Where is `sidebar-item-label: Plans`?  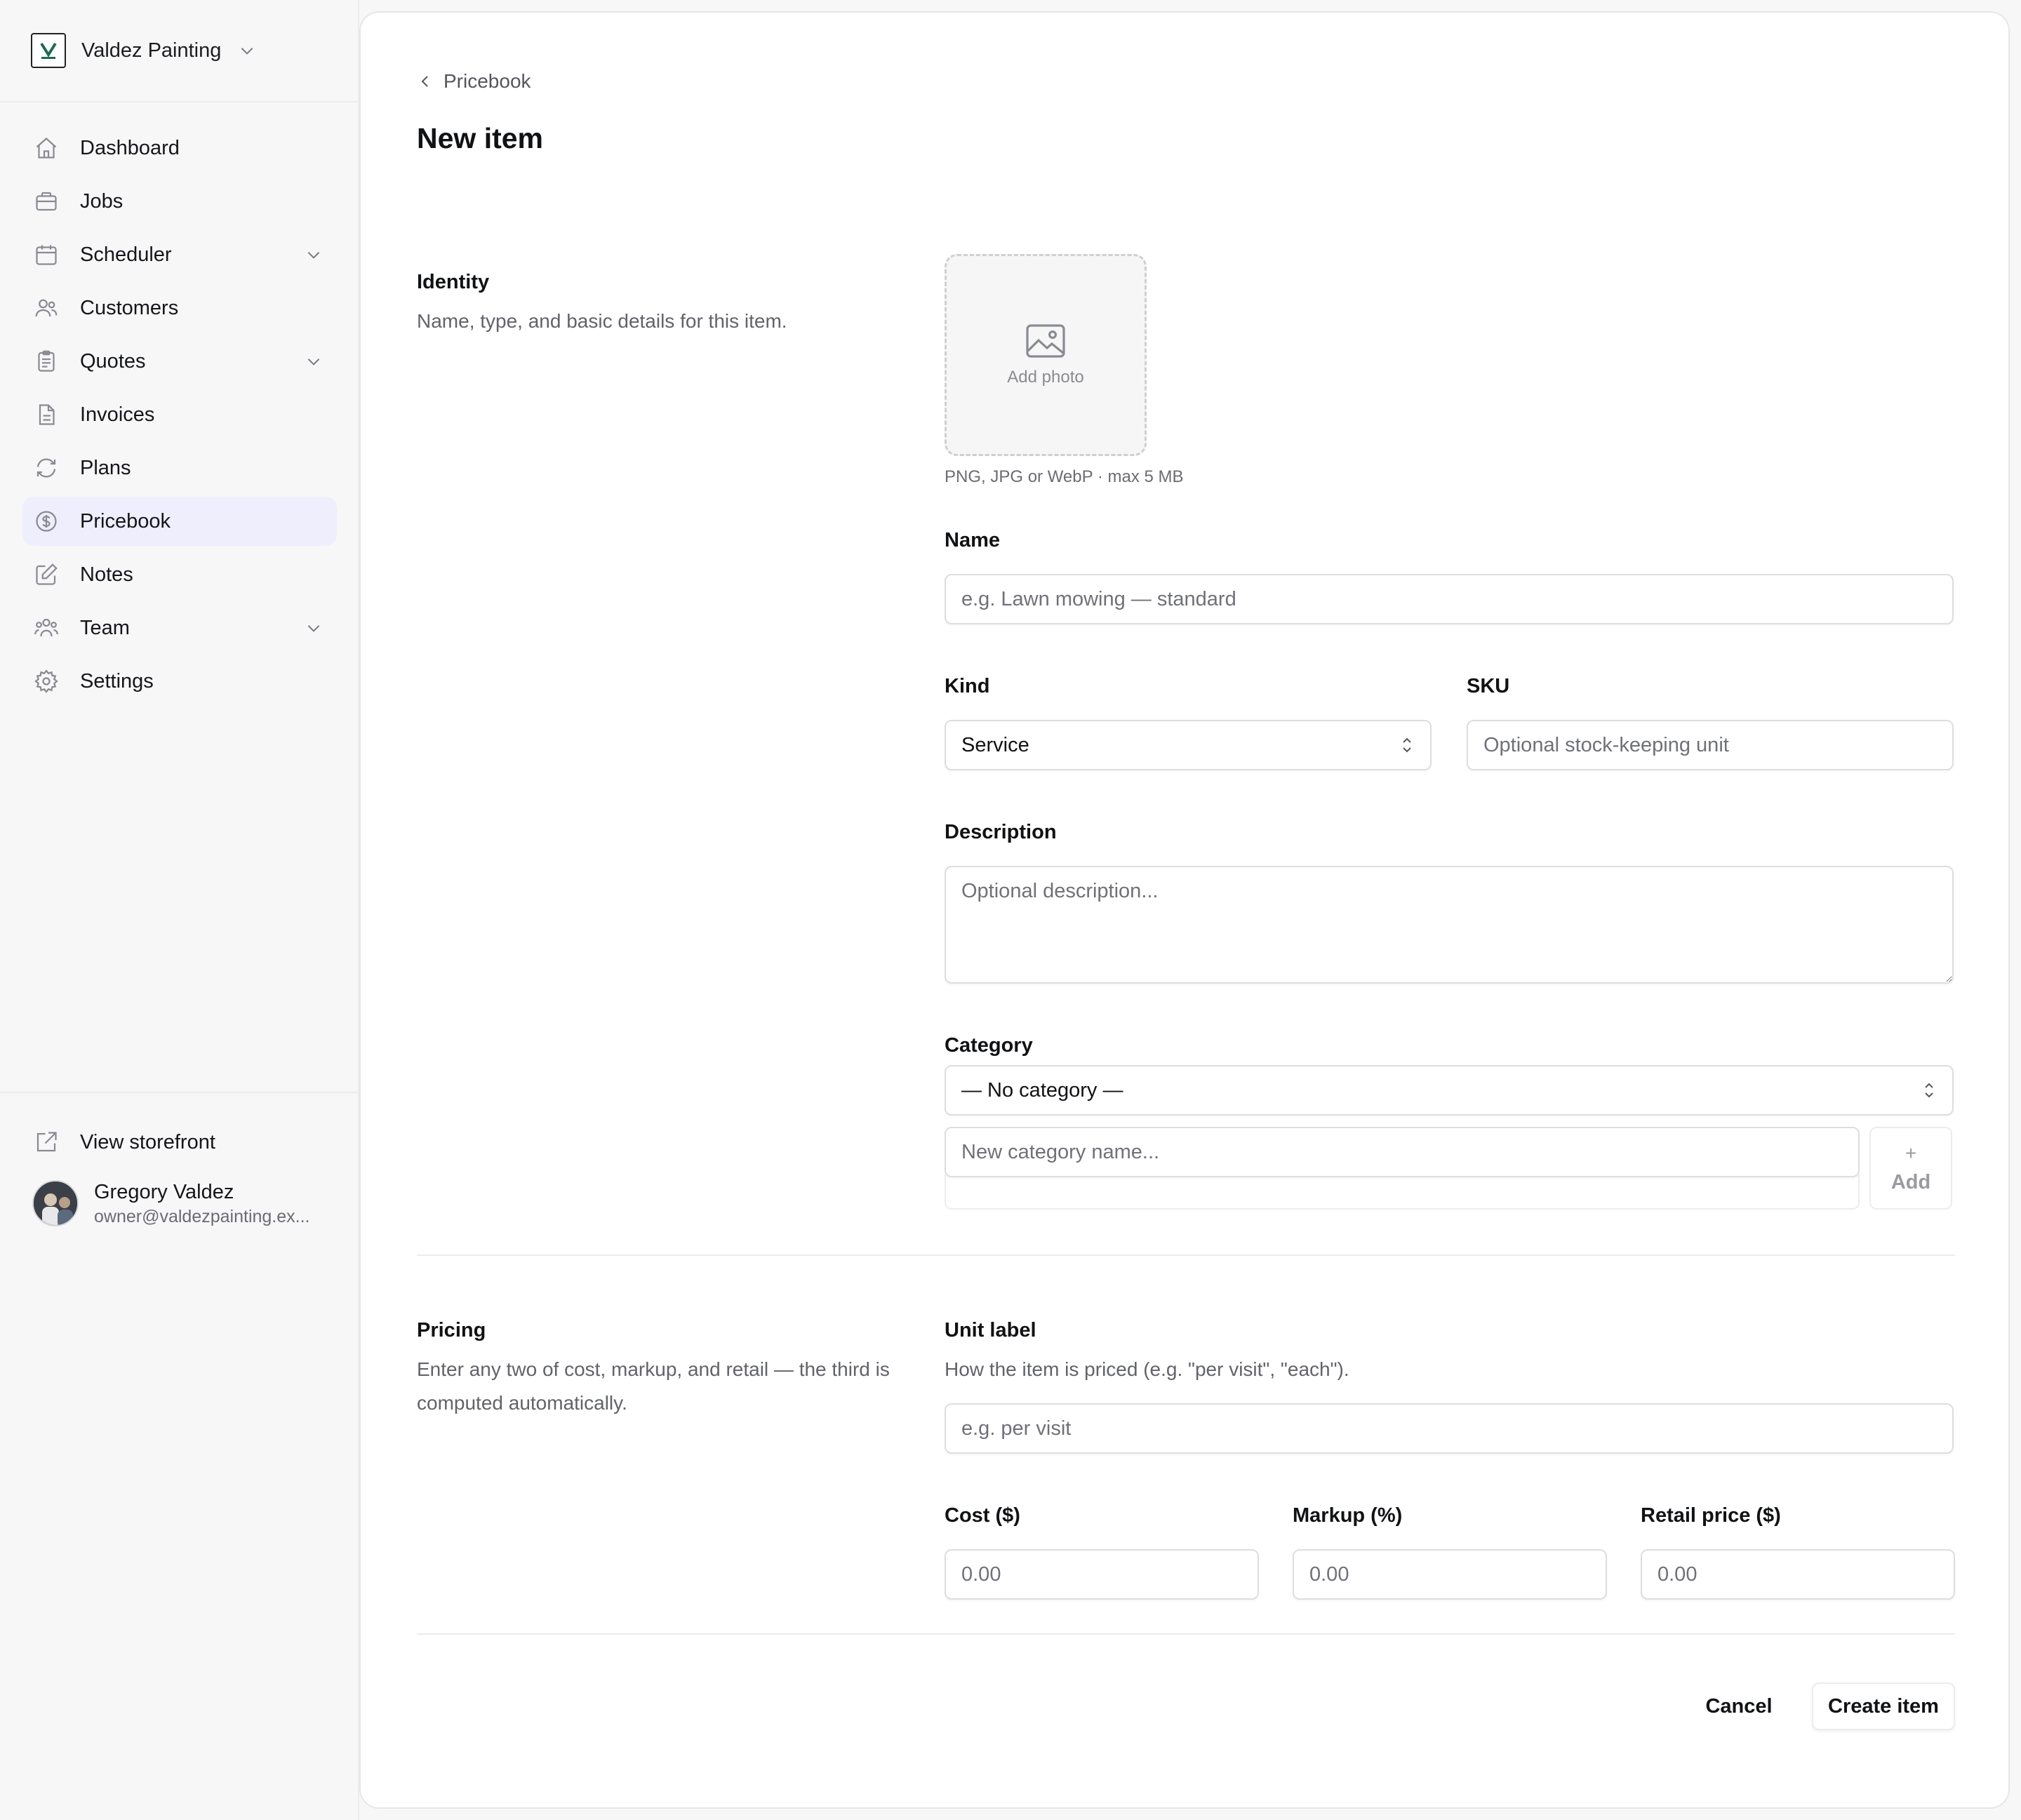 sidebar-item-label: Plans is located at coordinates (105, 467).